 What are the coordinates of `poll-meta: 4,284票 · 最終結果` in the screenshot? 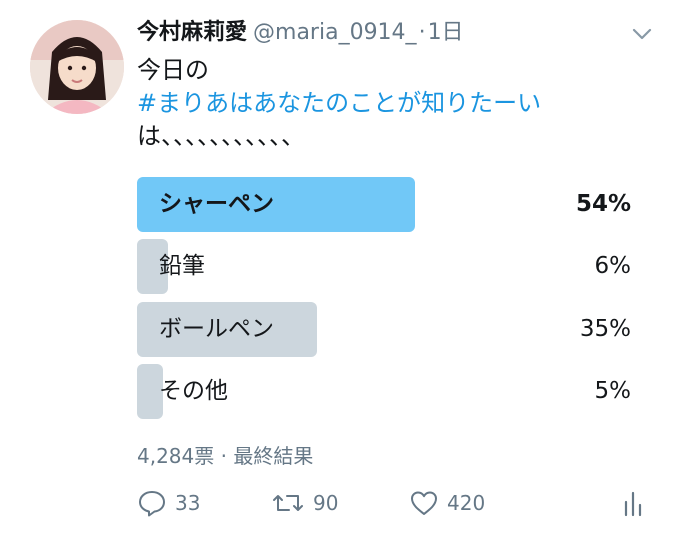 It's located at (225, 456).